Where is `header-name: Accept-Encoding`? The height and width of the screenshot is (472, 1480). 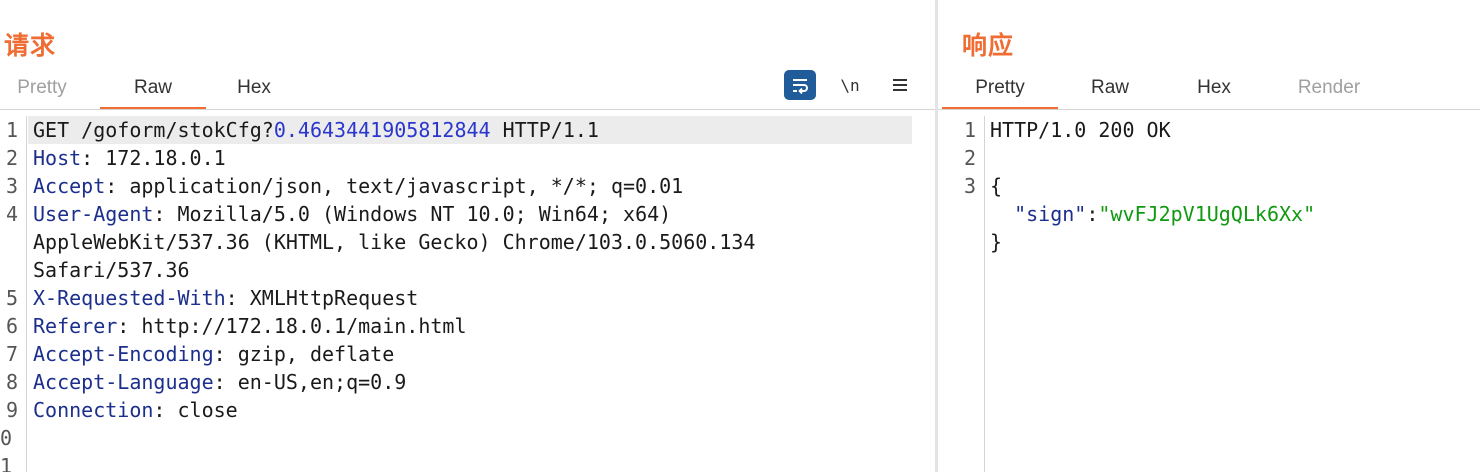
header-name: Accept-Encoding is located at coordinates (123, 354).